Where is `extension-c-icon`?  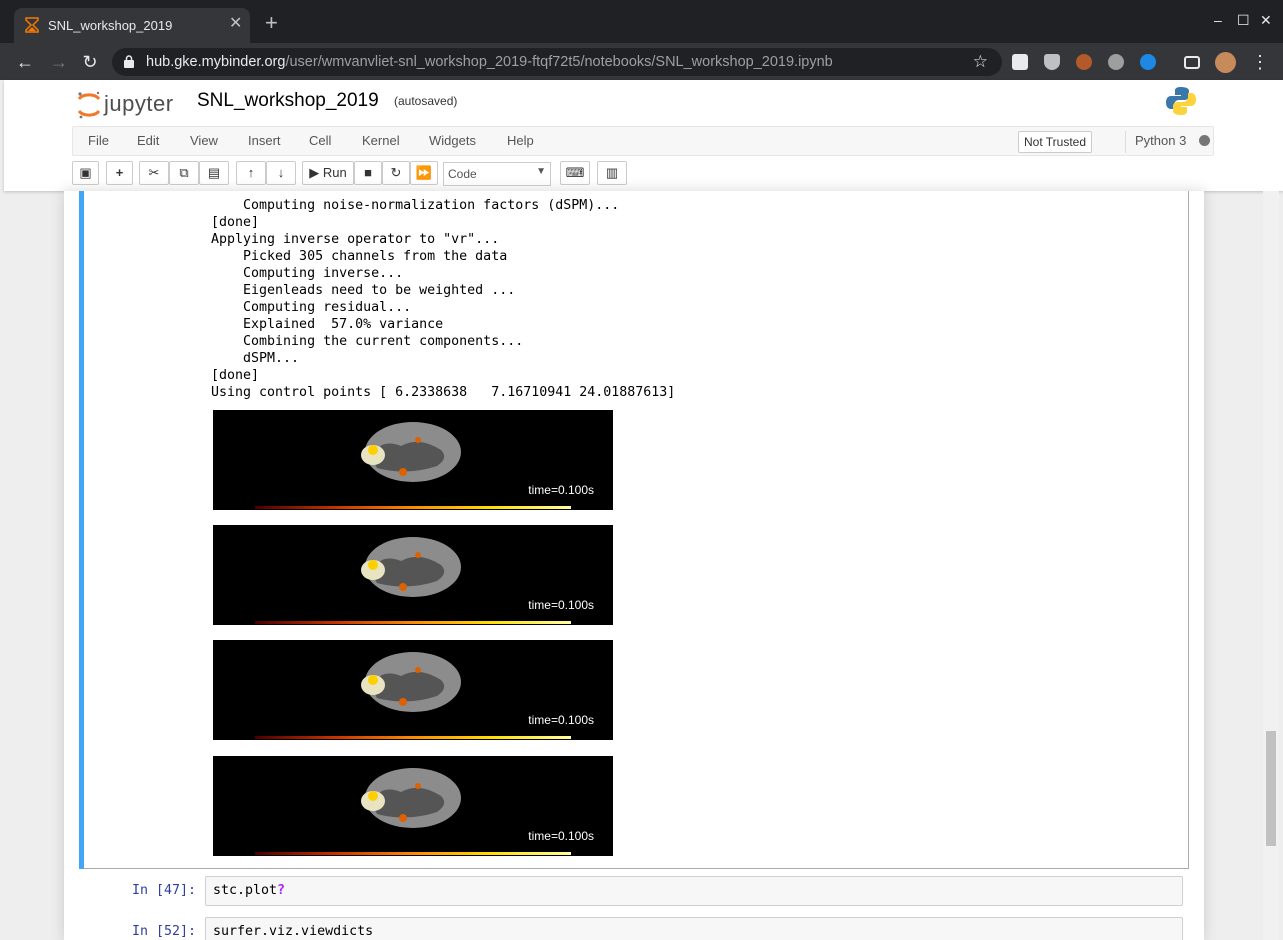 extension-c-icon is located at coordinates (1148, 62).